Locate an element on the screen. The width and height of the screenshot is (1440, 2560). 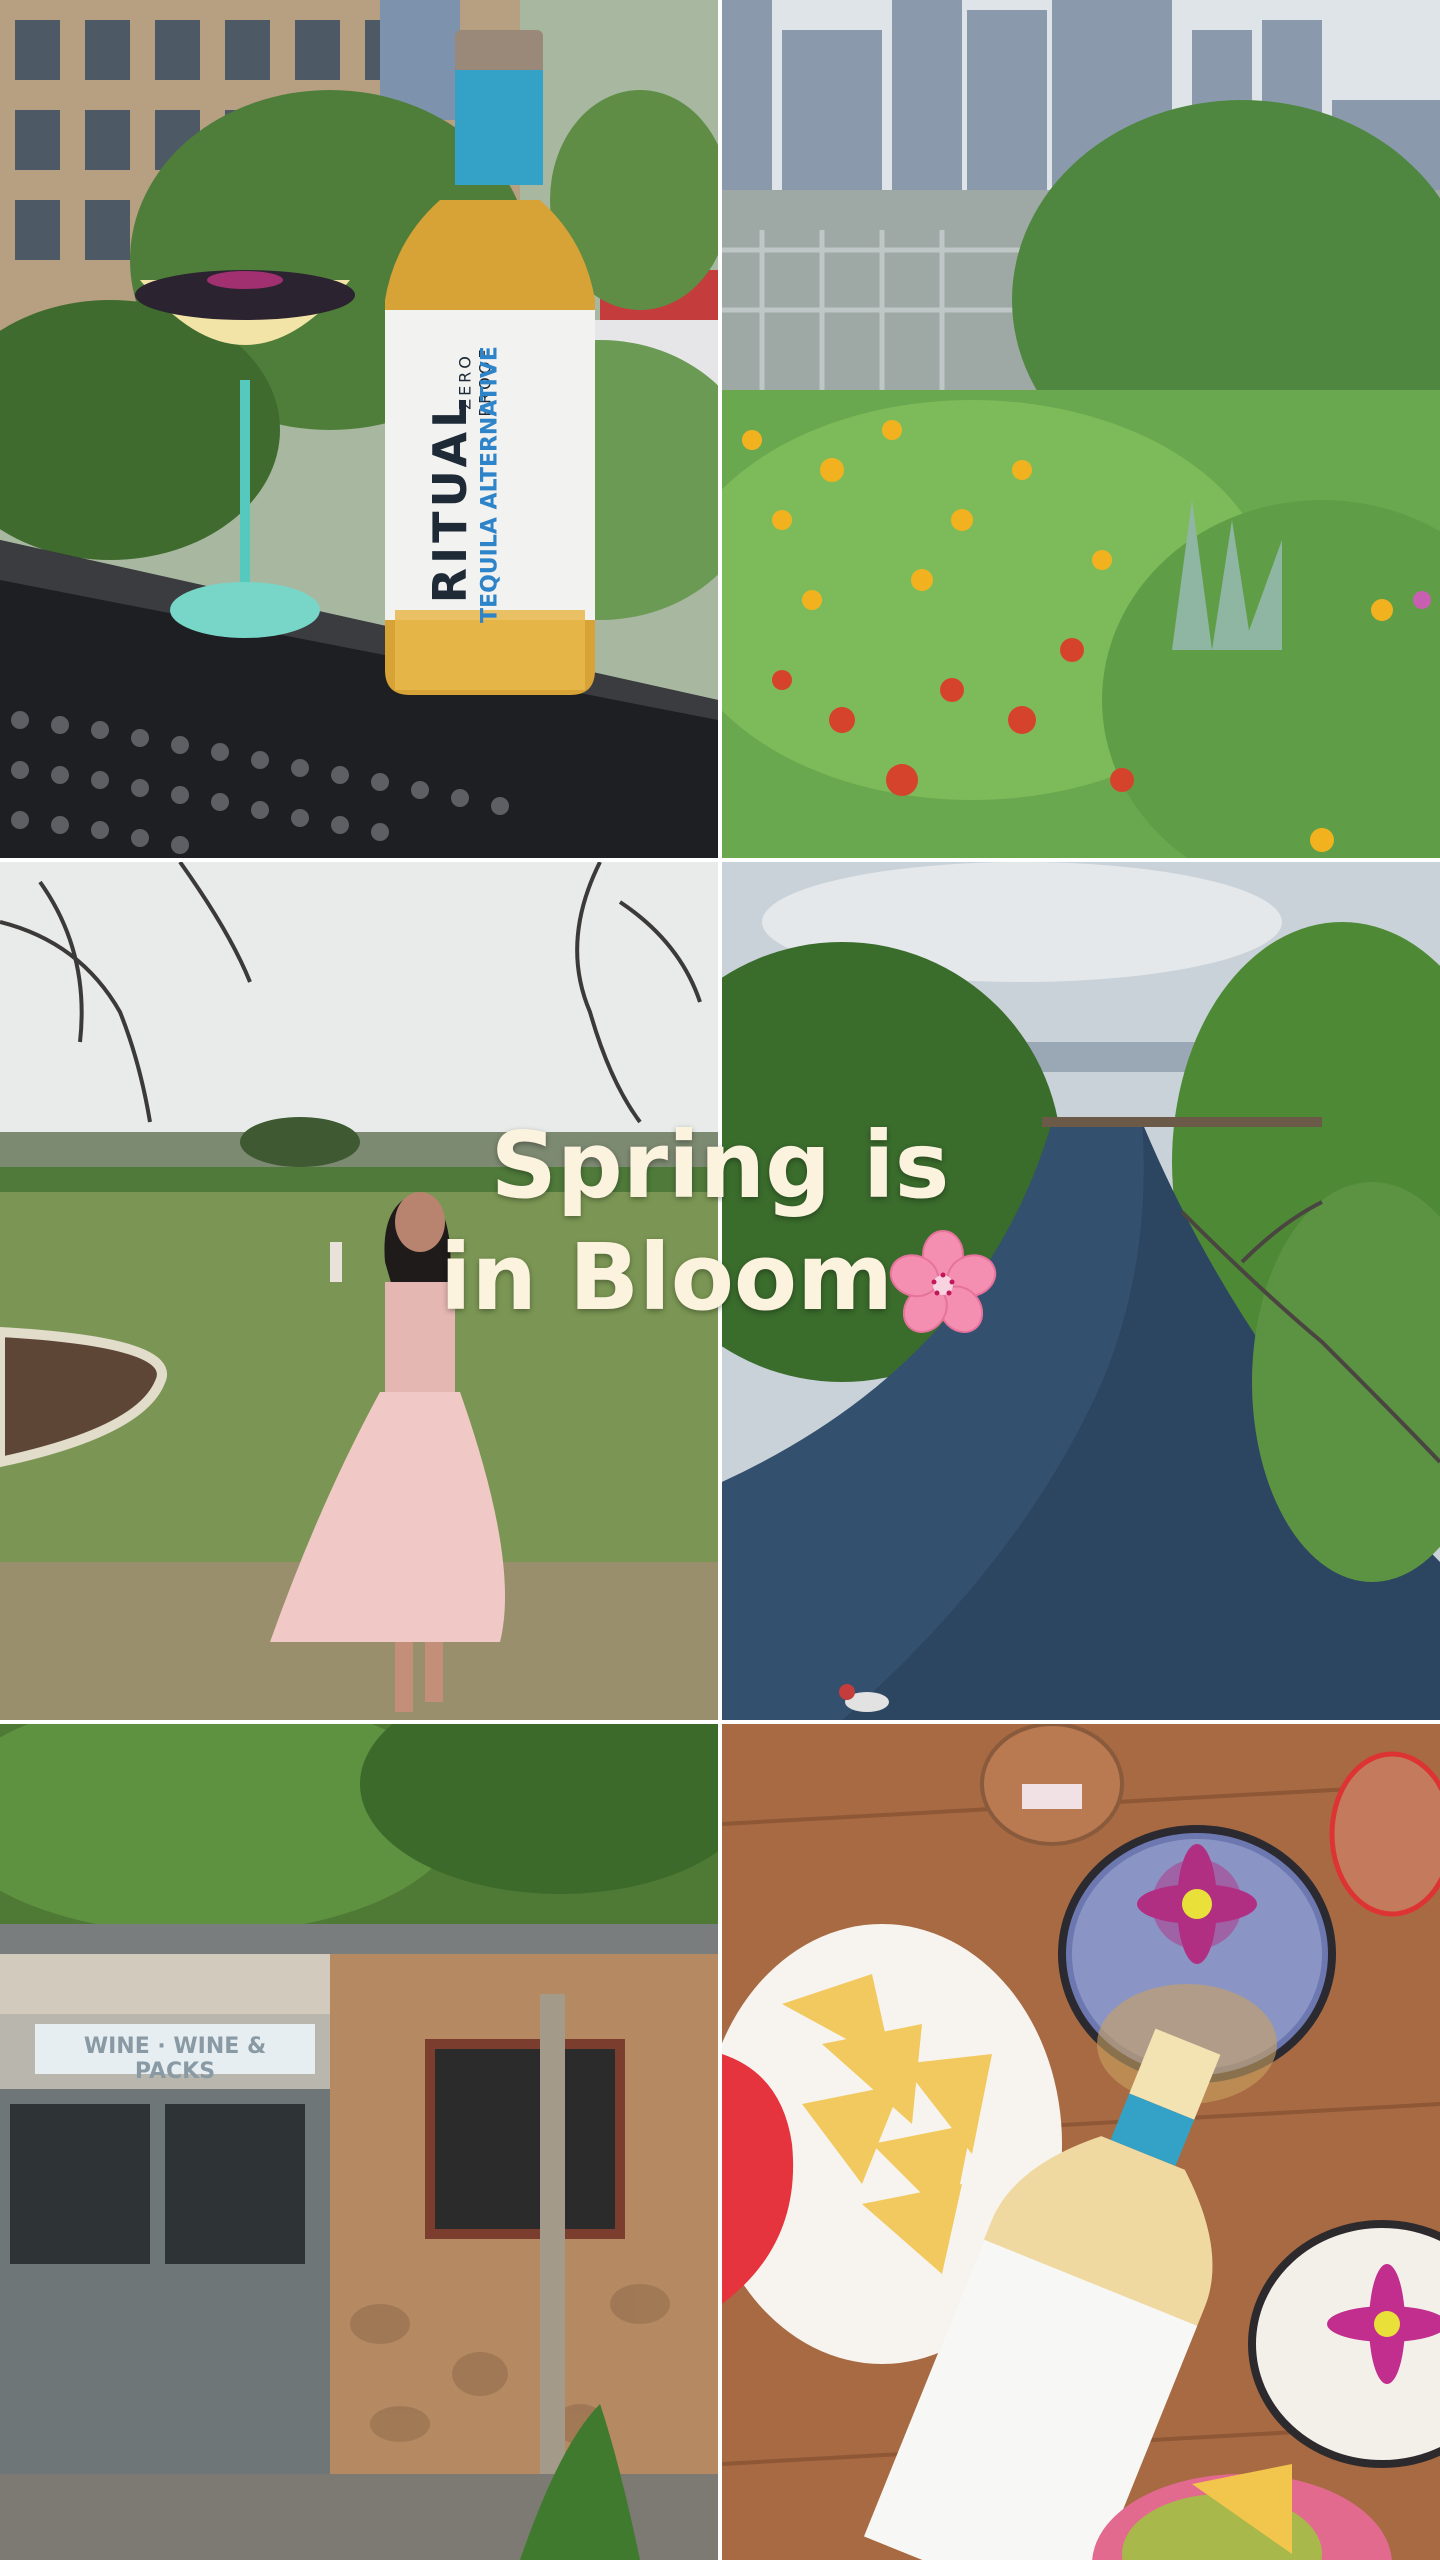
bottle-product: TEQUILA ALTERNATIVE is located at coordinates (490, 484).